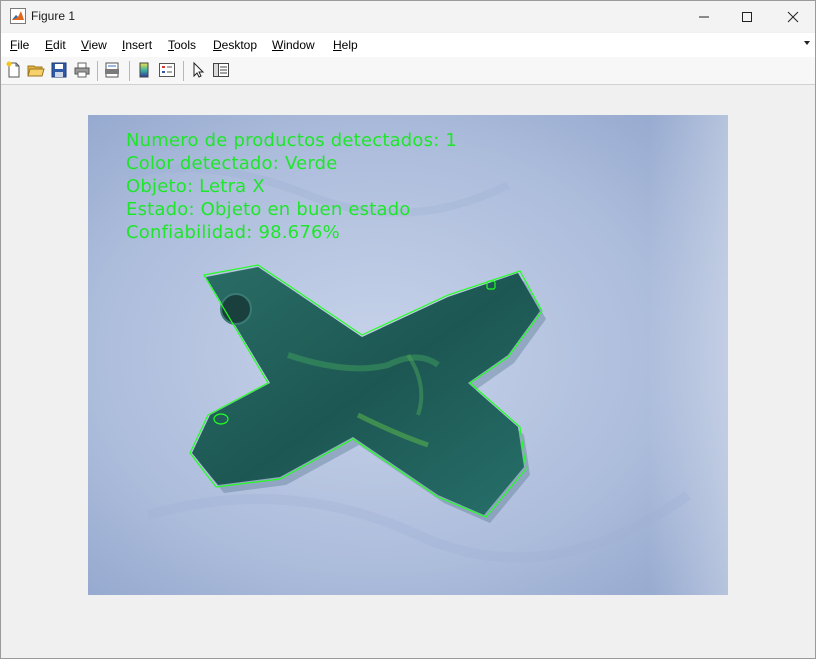  Describe the element at coordinates (233, 232) in the screenshot. I see `confidence-label: Confiabilidad: 98.676%` at that location.